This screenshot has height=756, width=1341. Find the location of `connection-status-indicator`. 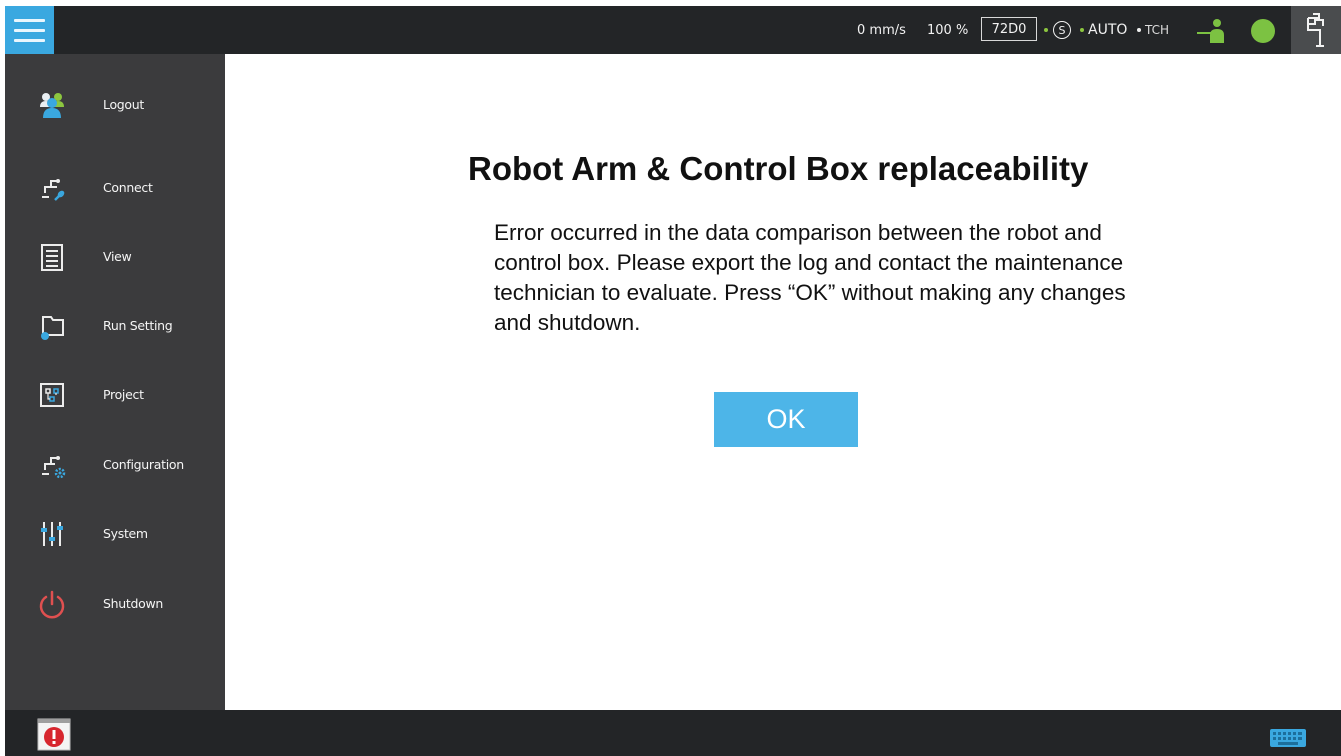

connection-status-indicator is located at coordinates (1263, 31).